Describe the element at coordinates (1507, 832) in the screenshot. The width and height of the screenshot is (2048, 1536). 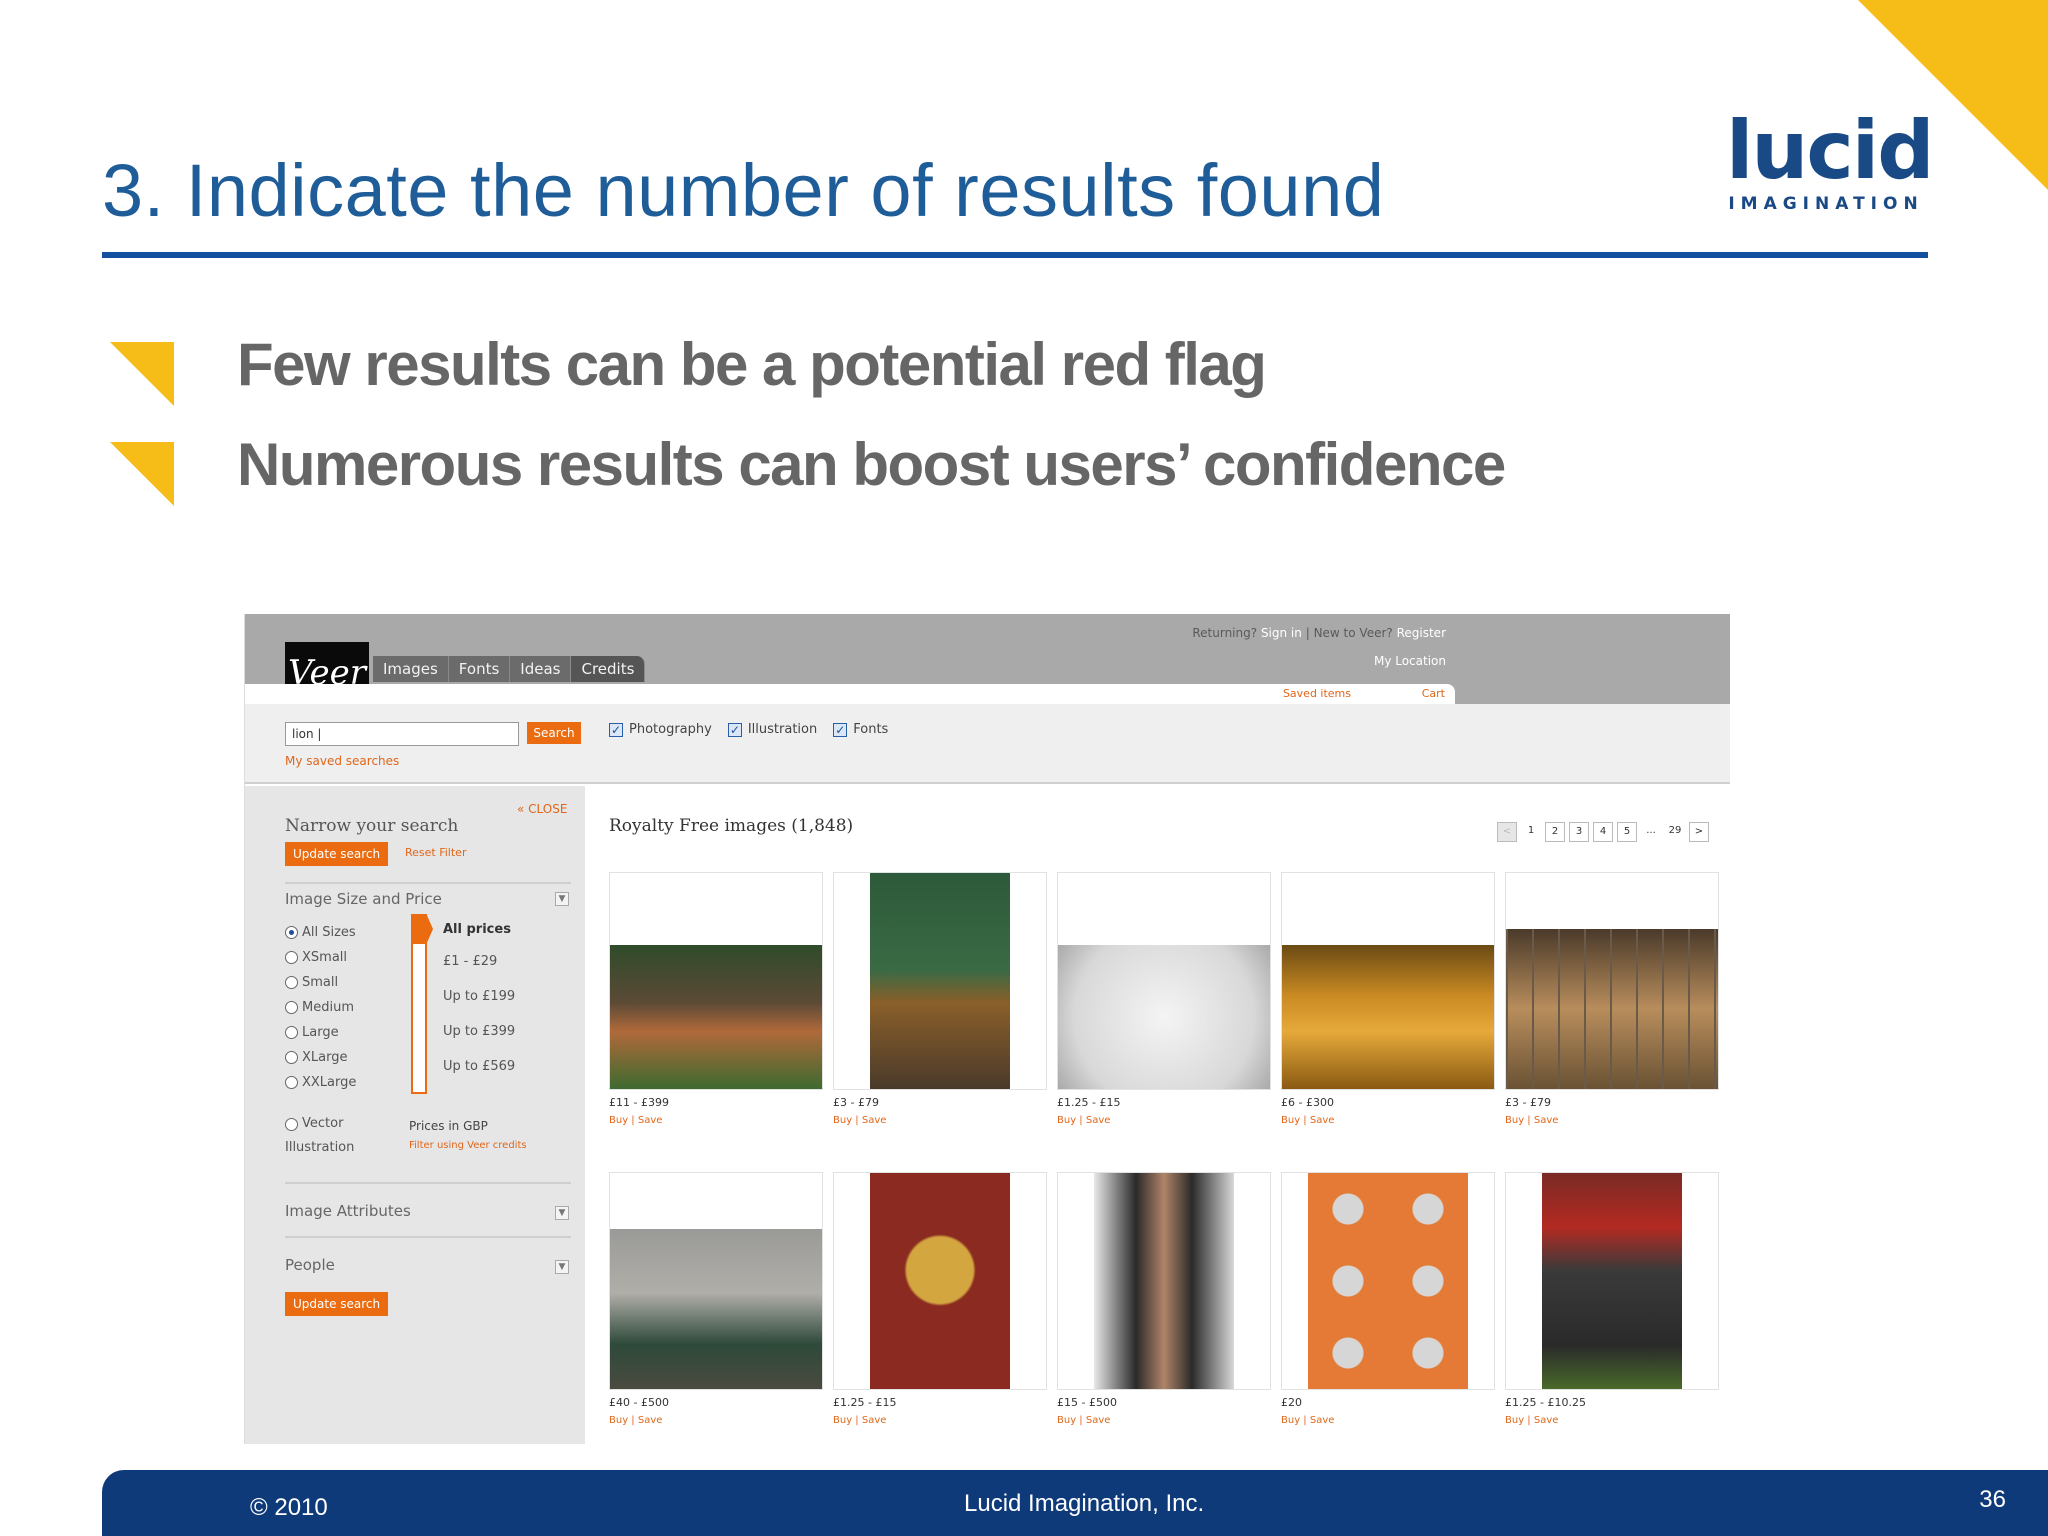
I see `prev-page-button: <` at that location.